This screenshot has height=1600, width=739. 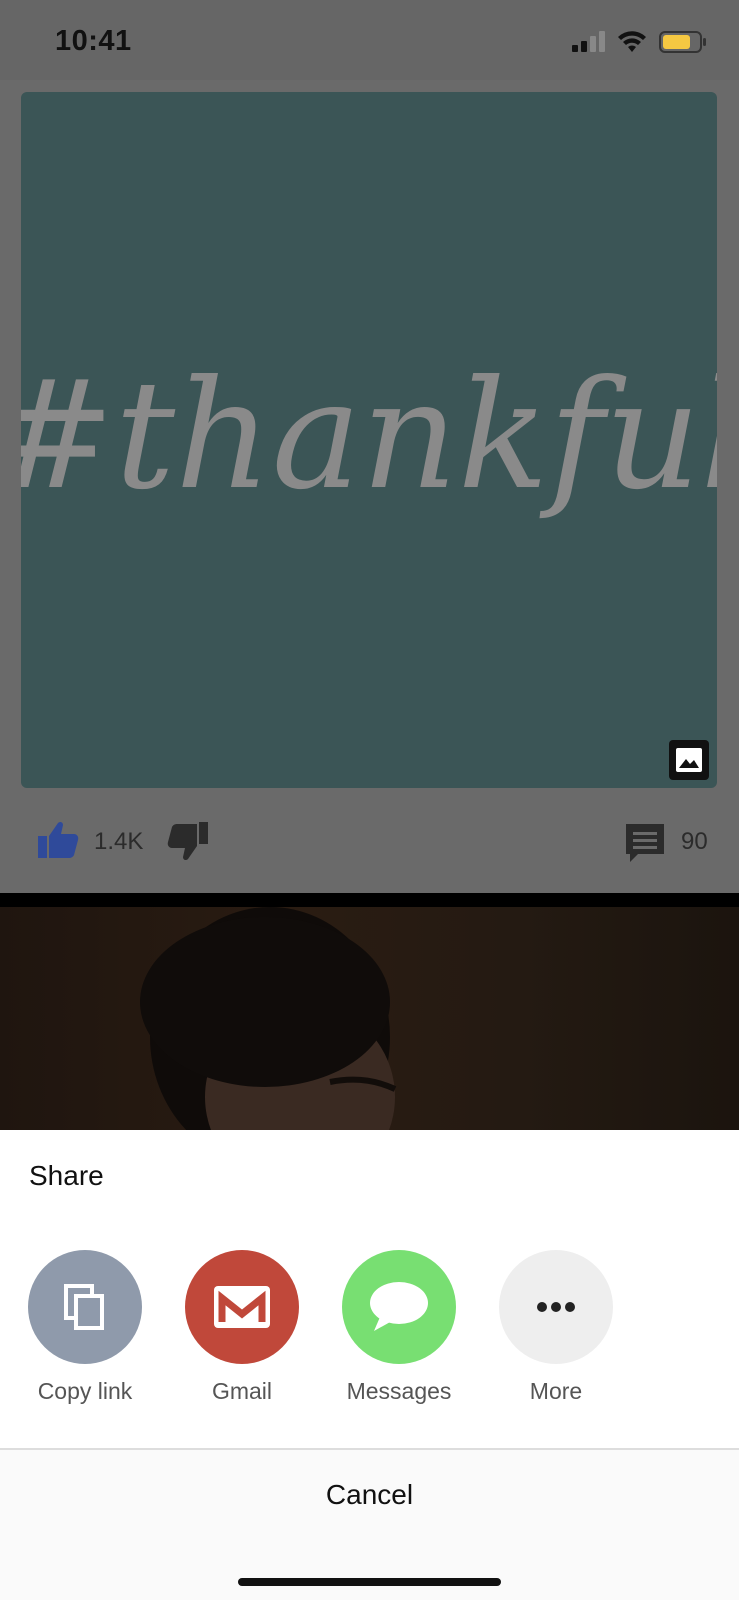 I want to click on copy-icon, so click(x=84, y=1307).